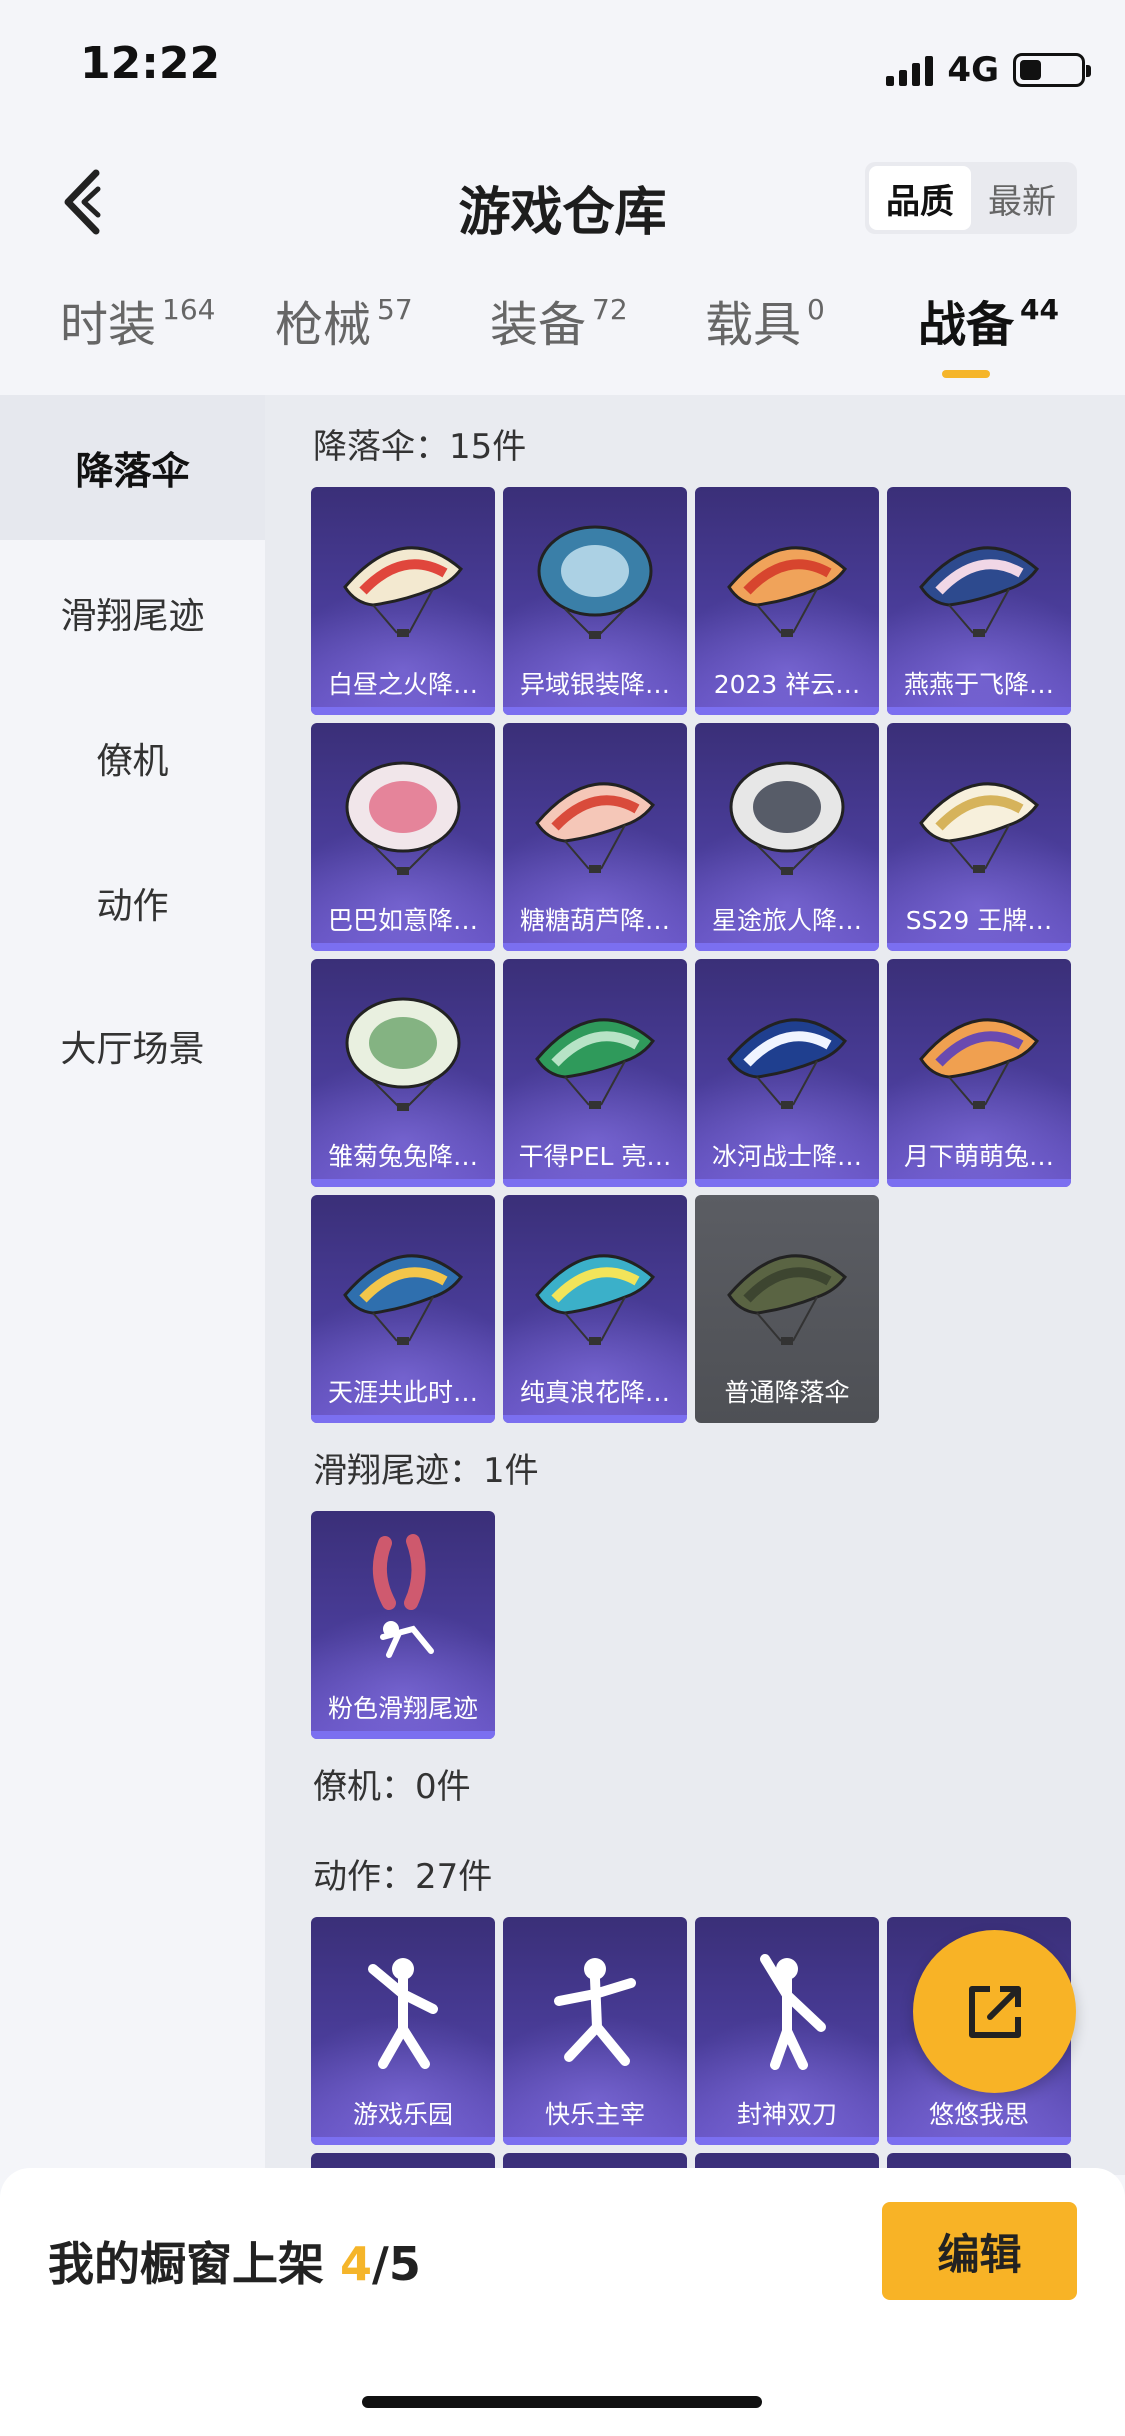 The width and height of the screenshot is (1125, 2436). Describe the element at coordinates (920, 198) in the screenshot. I see `sort-quality-button: 品质` at that location.